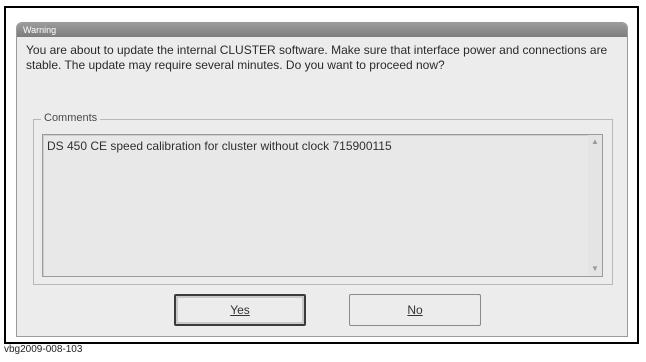 The width and height of the screenshot is (646, 362). Describe the element at coordinates (71, 118) in the screenshot. I see `comments-label: Comments` at that location.